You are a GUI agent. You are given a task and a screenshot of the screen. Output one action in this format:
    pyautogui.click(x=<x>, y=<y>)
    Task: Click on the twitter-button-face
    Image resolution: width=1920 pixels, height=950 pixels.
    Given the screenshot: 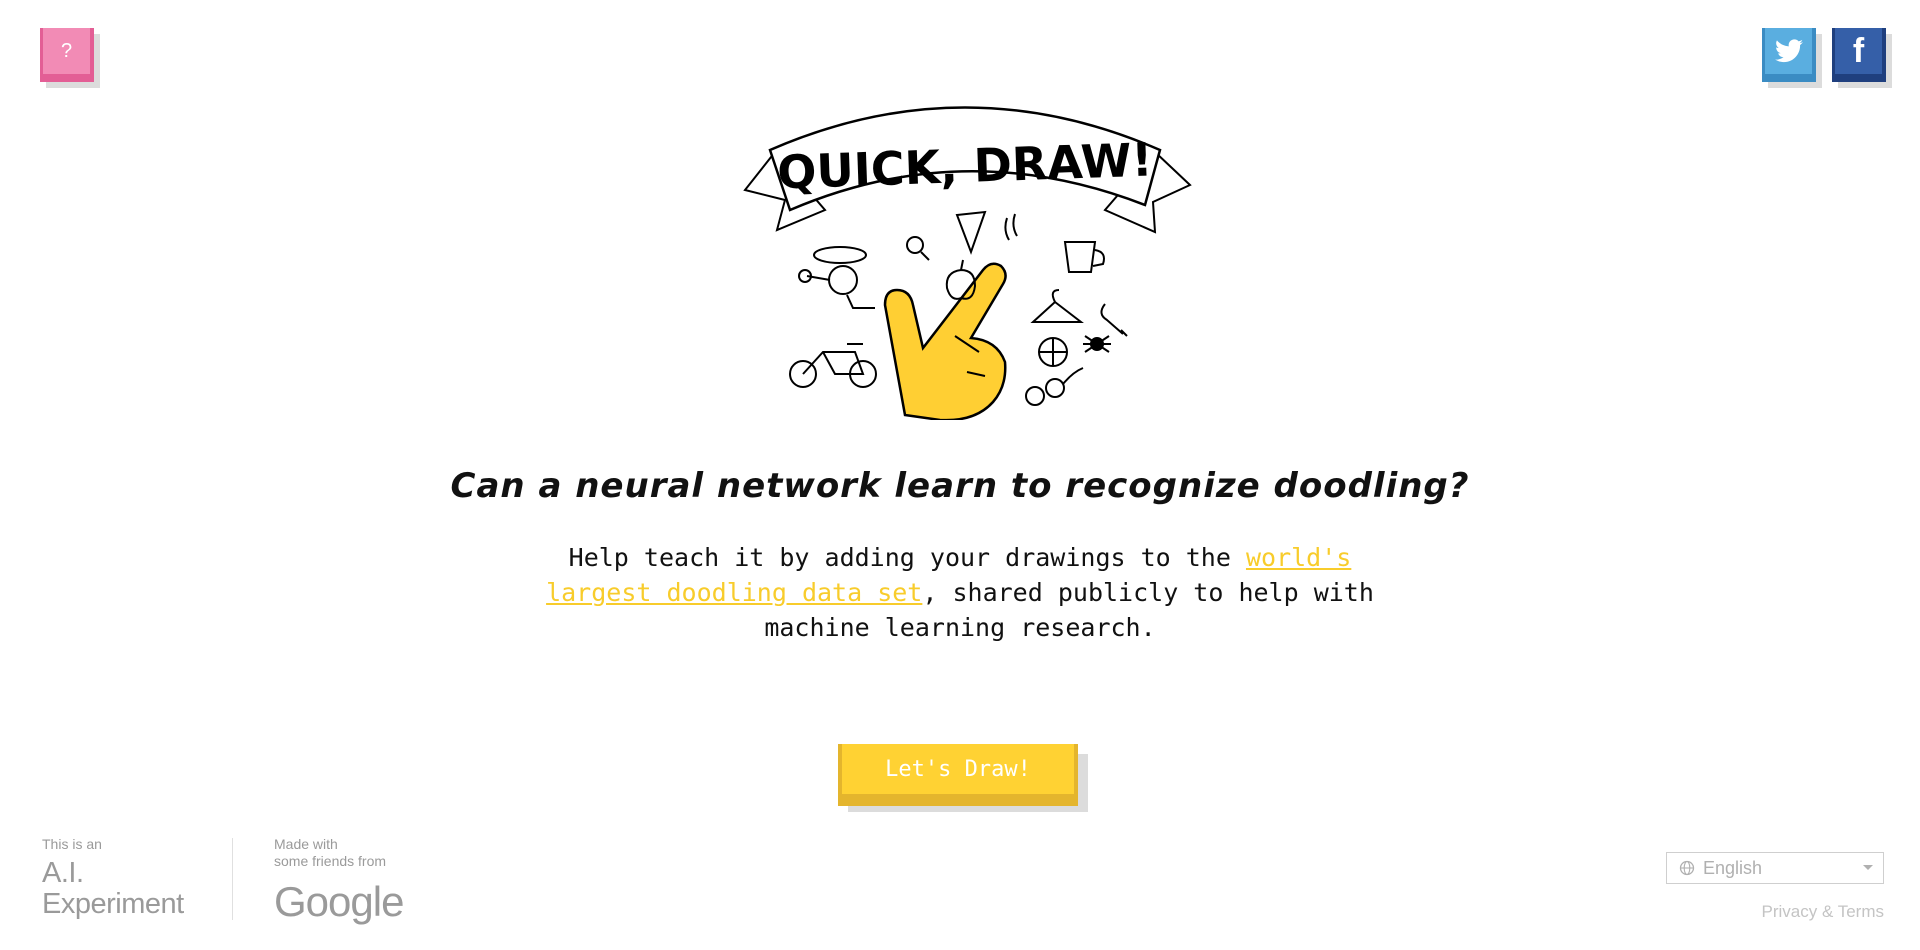 What is the action you would take?
    pyautogui.click(x=1788, y=51)
    